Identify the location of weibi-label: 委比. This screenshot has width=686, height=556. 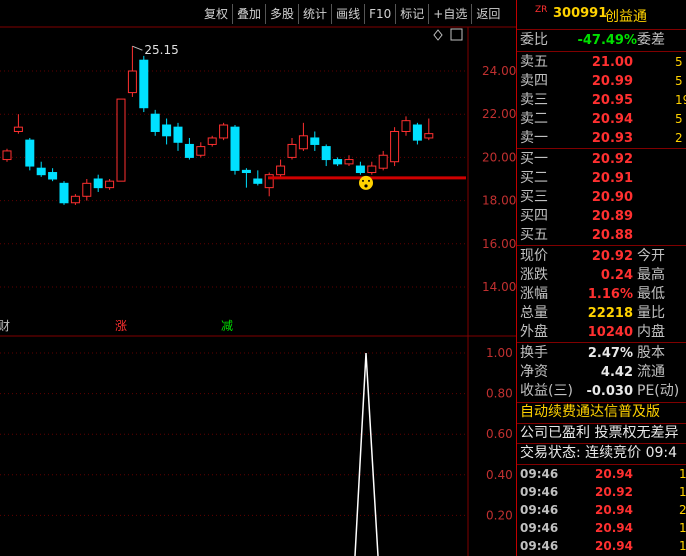
(534, 40).